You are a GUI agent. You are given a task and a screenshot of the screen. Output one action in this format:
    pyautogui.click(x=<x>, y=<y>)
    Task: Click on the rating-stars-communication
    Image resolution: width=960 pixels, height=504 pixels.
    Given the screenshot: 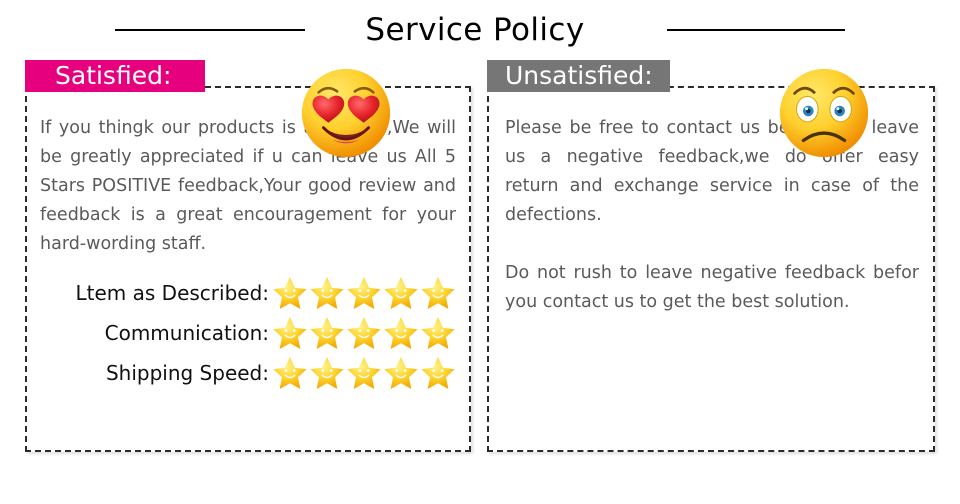 What is the action you would take?
    pyautogui.click(x=363, y=333)
    